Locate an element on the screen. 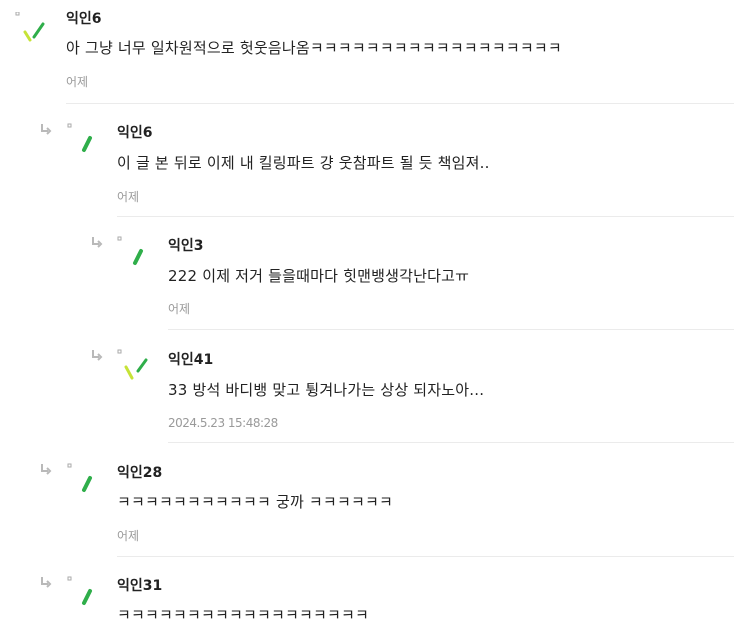  reply-time: 2024.5.23 15:48:28 is located at coordinates (223, 423).